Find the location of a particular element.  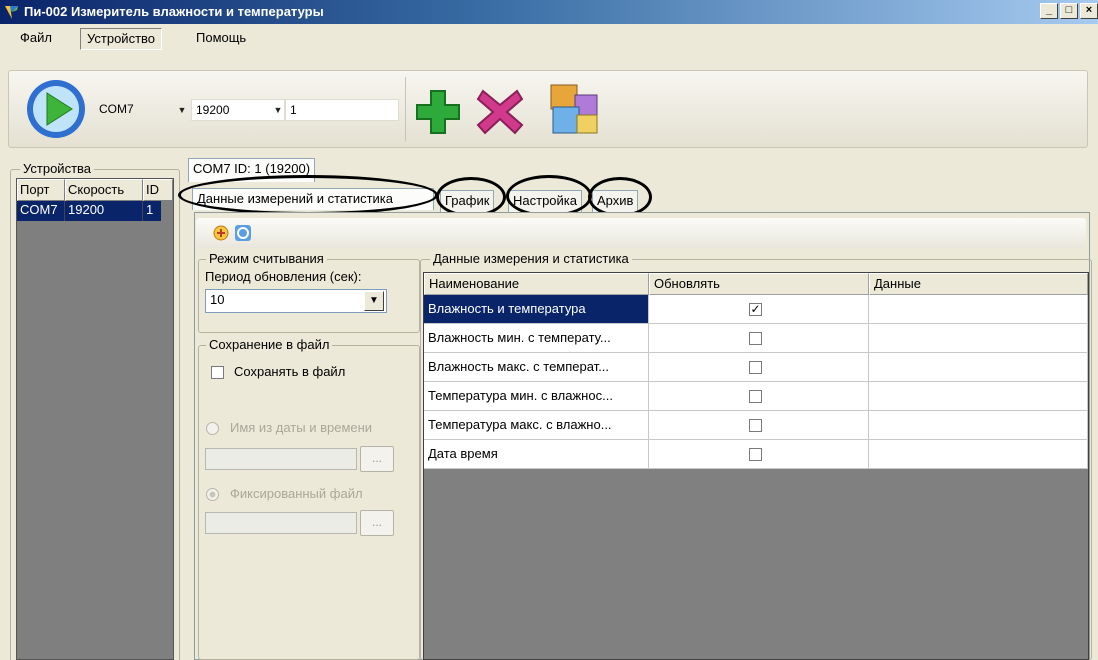

menu-device: Устройство is located at coordinates (121, 39).